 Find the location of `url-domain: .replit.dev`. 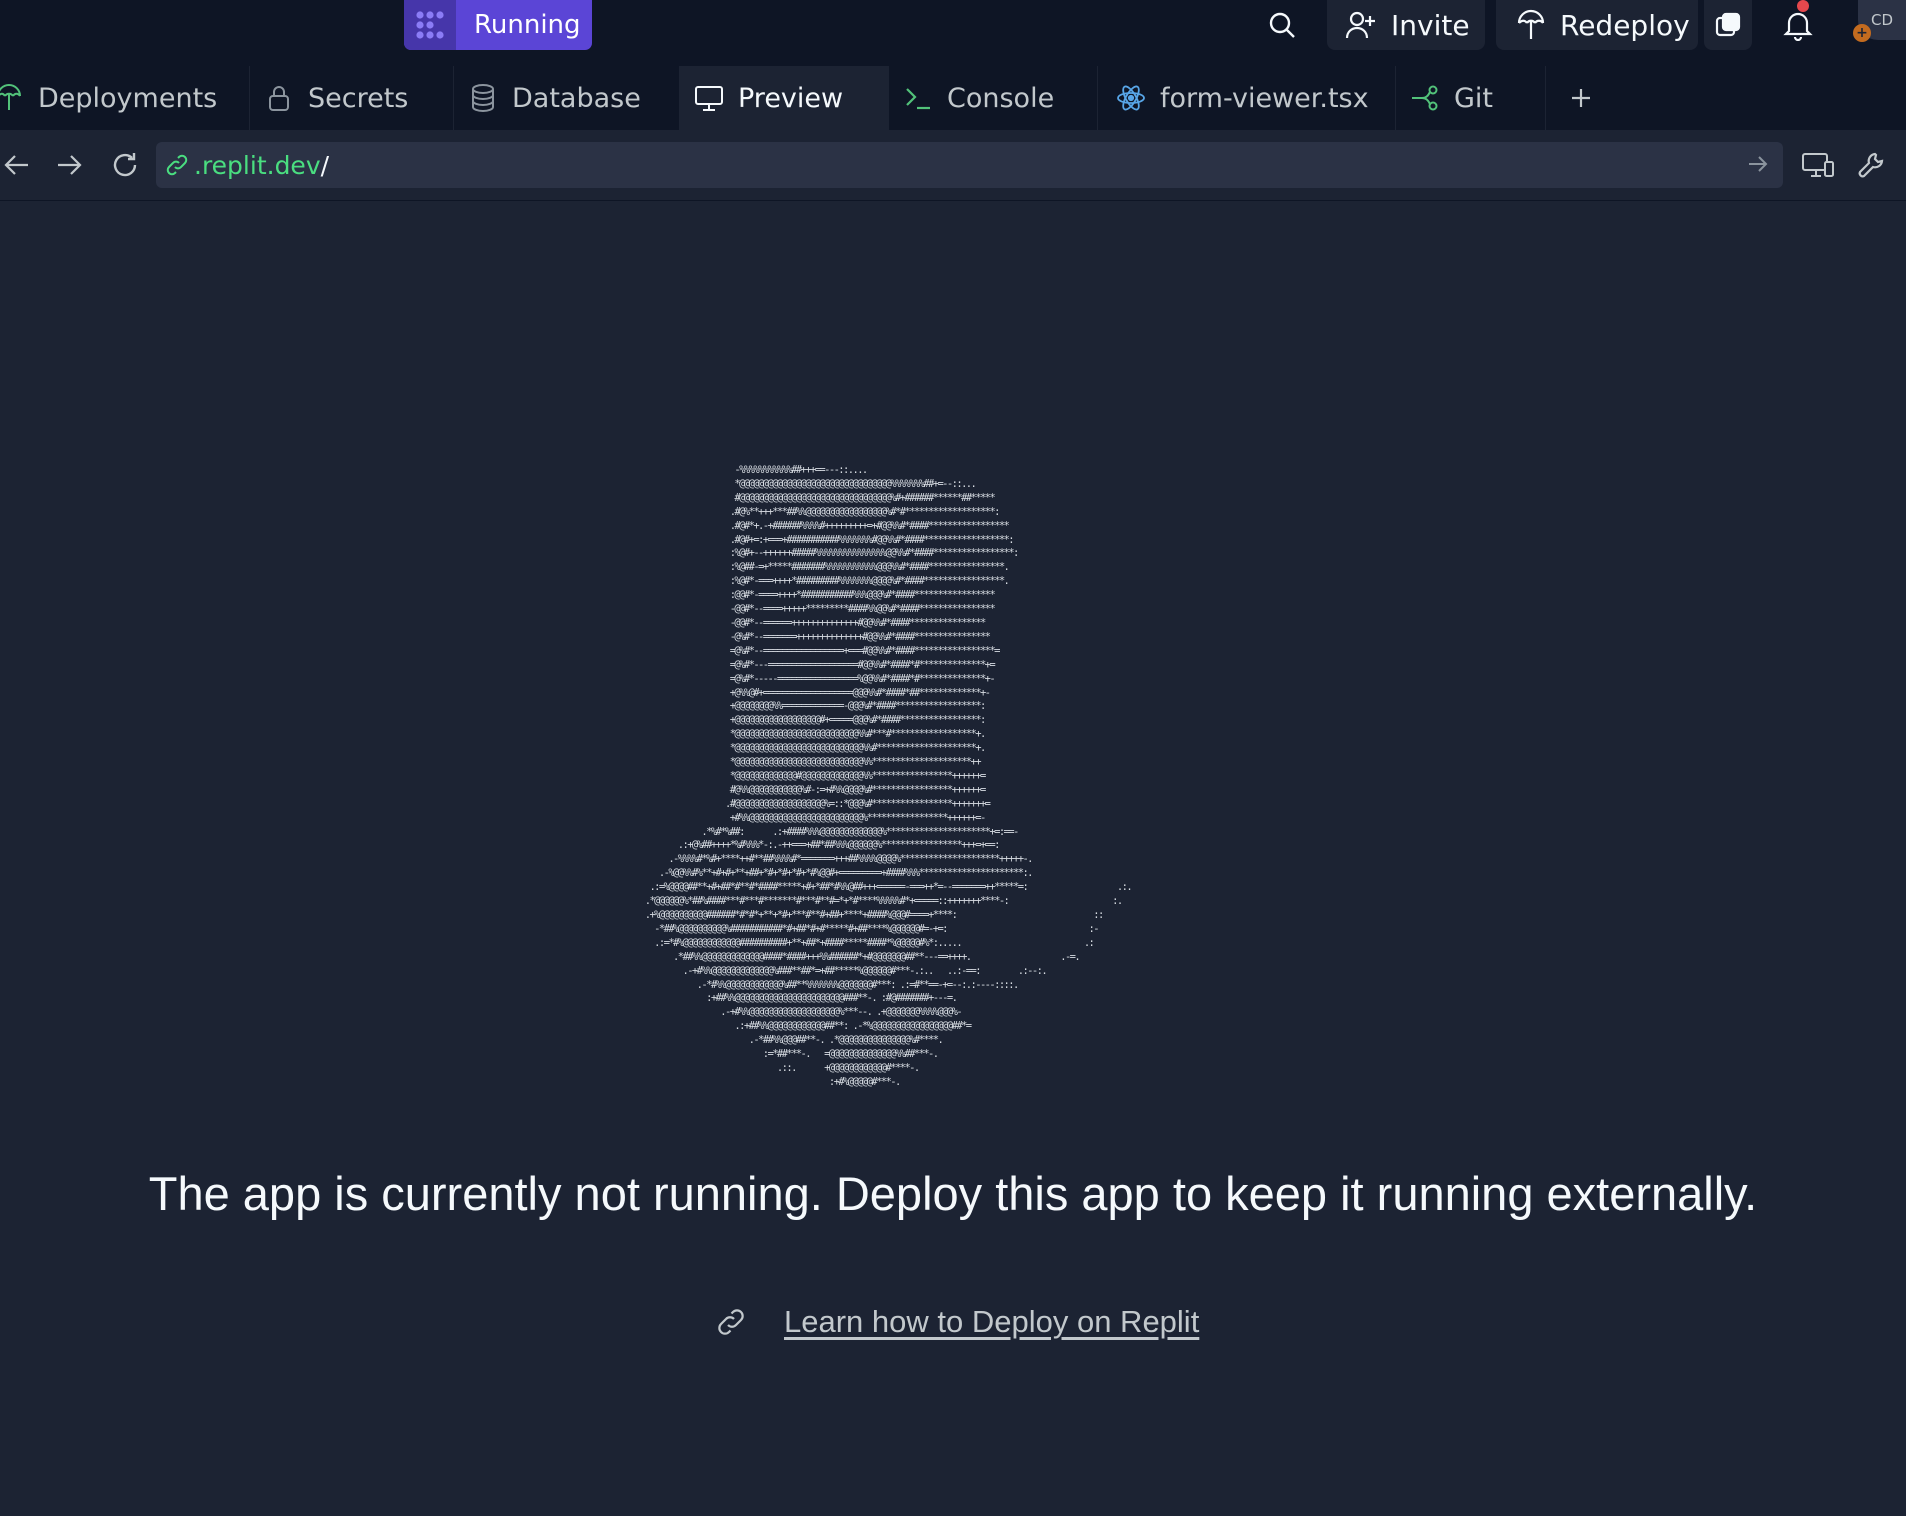

url-domain: .replit.dev is located at coordinates (257, 165).